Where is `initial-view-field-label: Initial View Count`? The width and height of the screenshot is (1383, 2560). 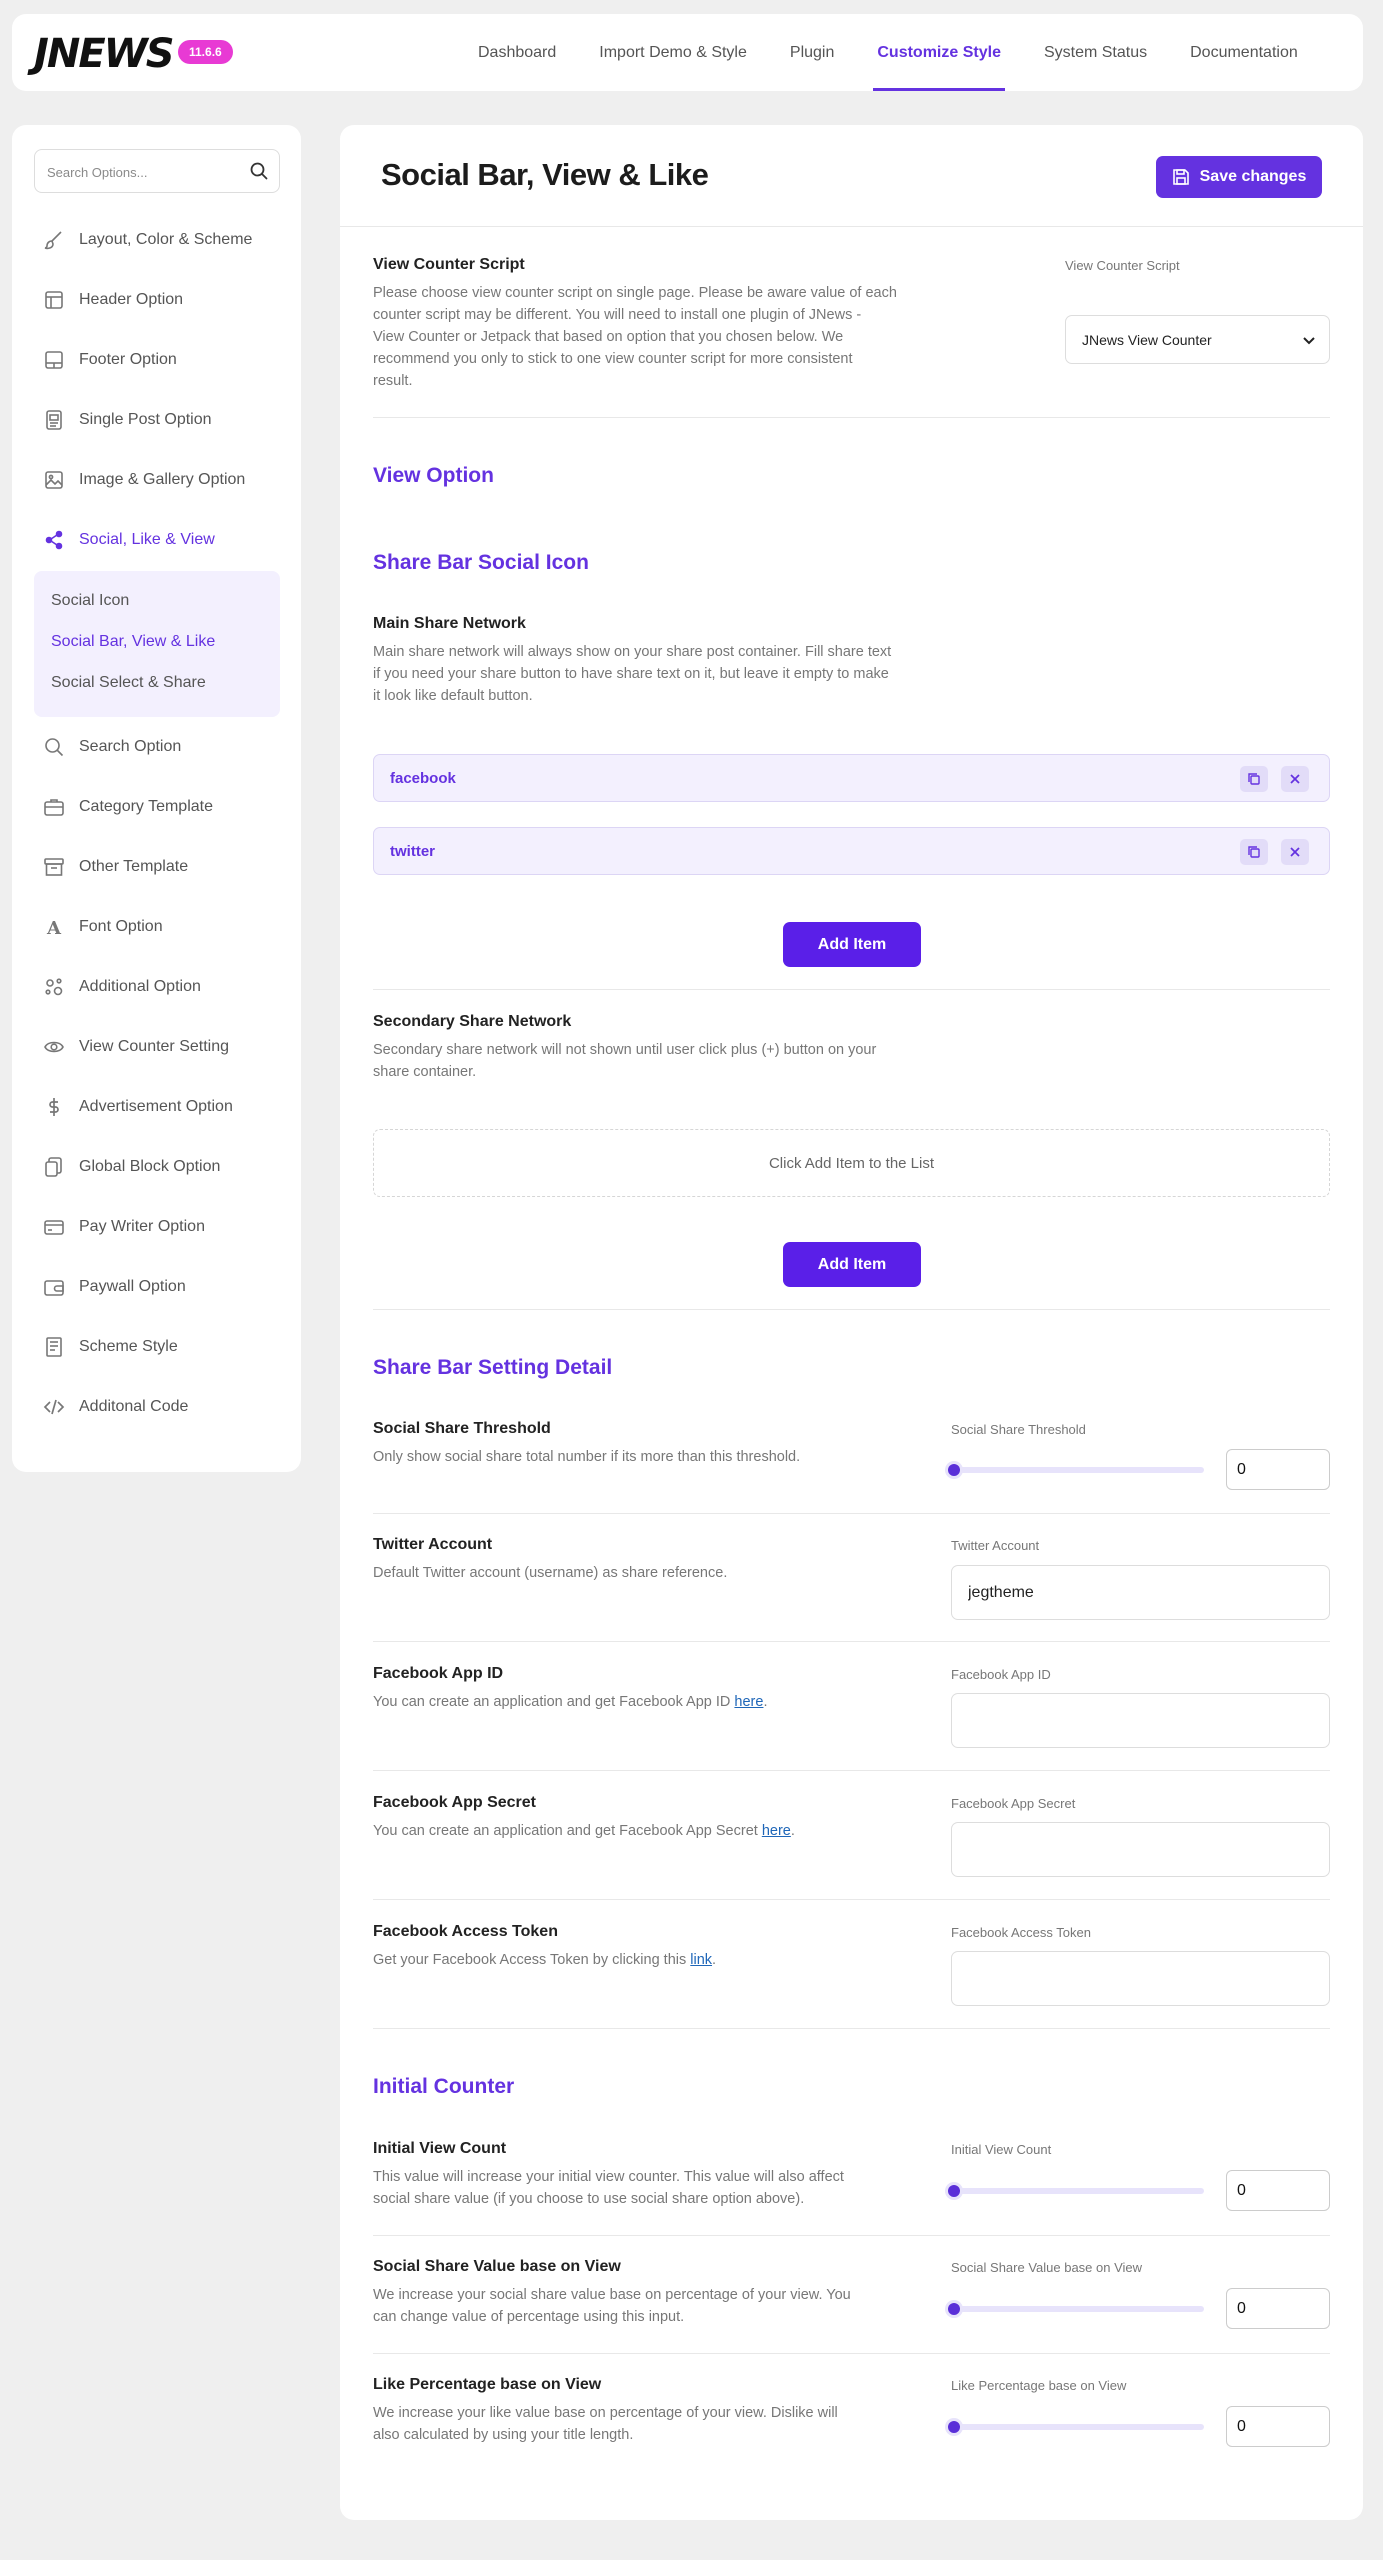
initial-view-field-label: Initial View Count is located at coordinates (1001, 2149).